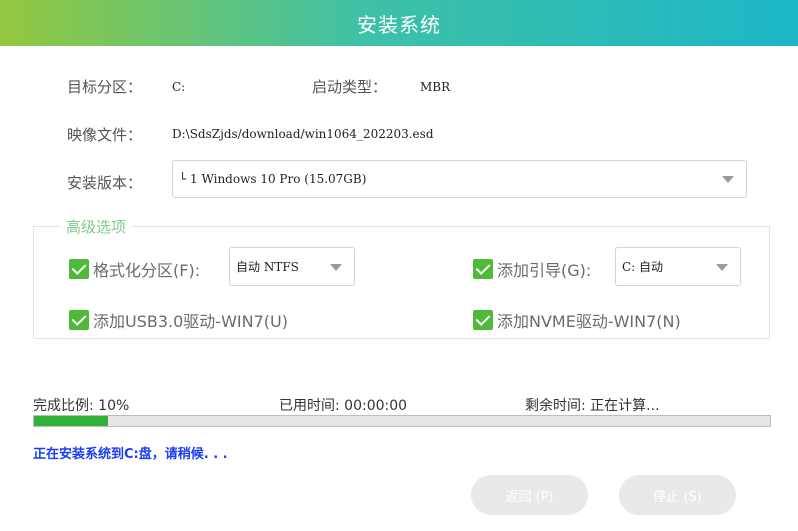  What do you see at coordinates (179, 87) in the screenshot?
I see `target-partition-value: C:` at bounding box center [179, 87].